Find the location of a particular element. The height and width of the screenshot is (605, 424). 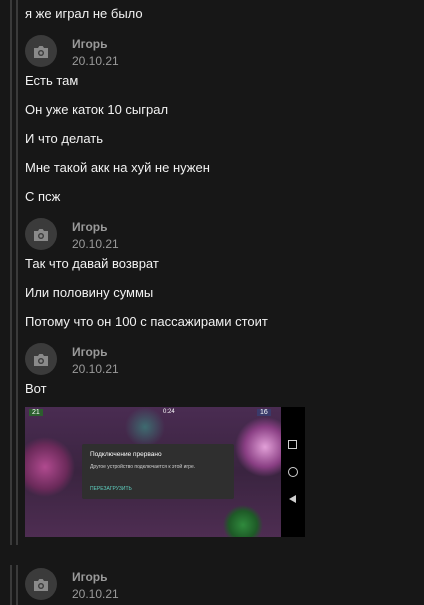

message-text: Потому что он 100 с пассажирами стоит is located at coordinates (146, 321).